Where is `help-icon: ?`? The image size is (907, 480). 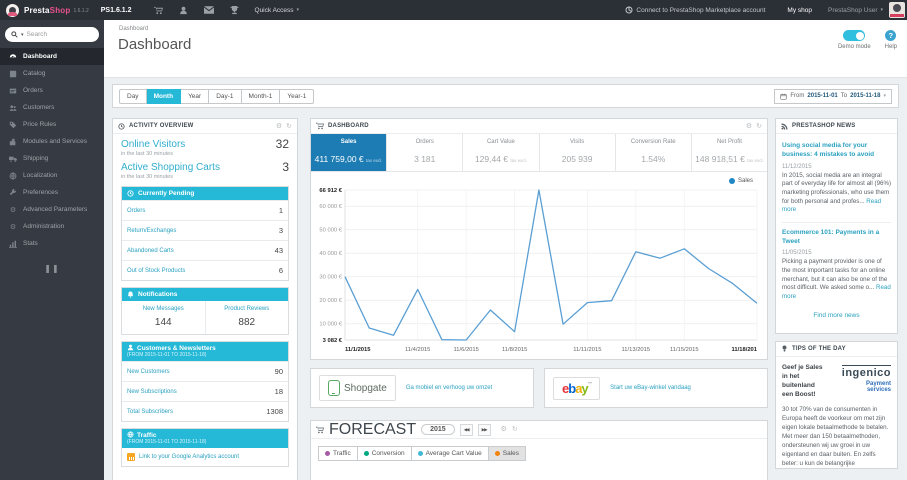
help-icon: ? is located at coordinates (891, 35).